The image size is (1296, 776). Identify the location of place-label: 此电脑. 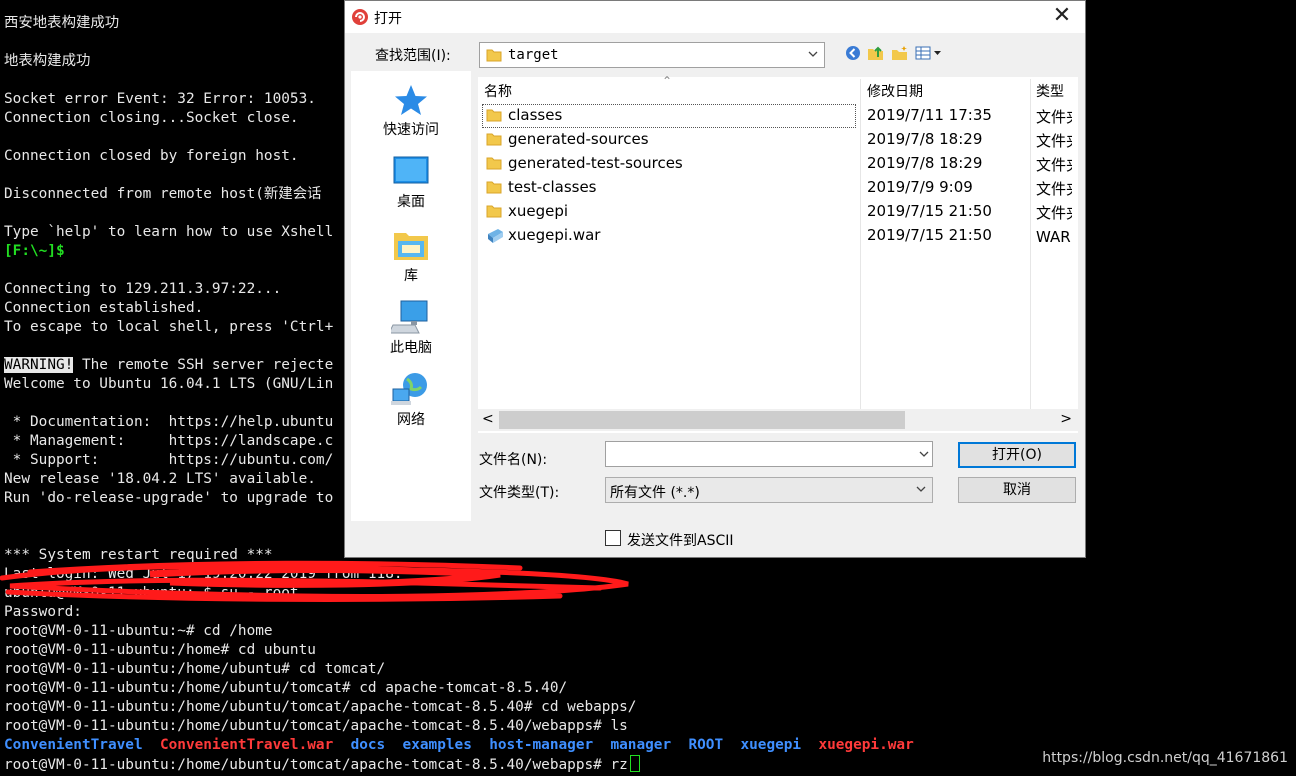
(411, 348).